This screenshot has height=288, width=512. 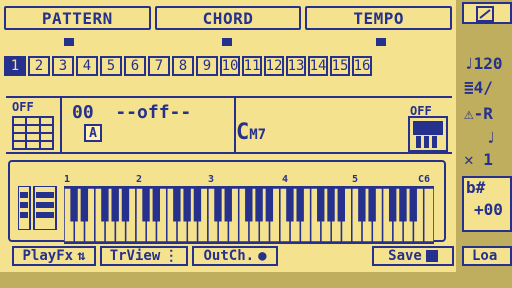 I want to click on top-right-box, so click(x=487, y=13).